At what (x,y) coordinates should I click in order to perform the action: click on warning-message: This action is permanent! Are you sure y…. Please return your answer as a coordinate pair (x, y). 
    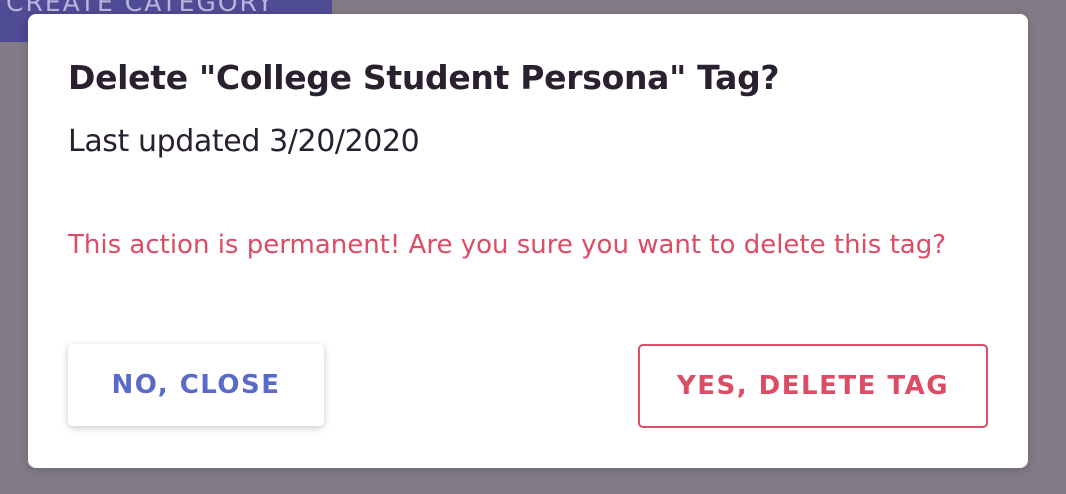
    Looking at the image, I should click on (507, 245).